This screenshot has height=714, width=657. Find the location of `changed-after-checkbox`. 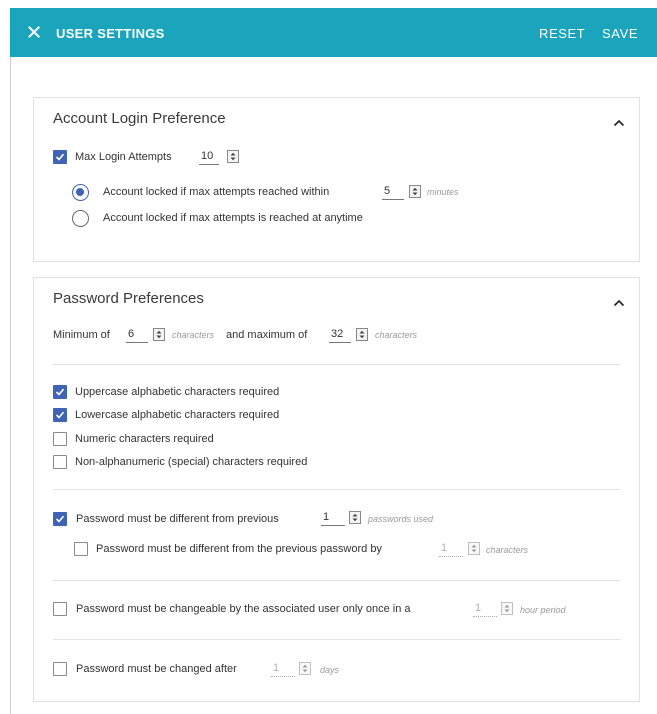

changed-after-checkbox is located at coordinates (60, 669).